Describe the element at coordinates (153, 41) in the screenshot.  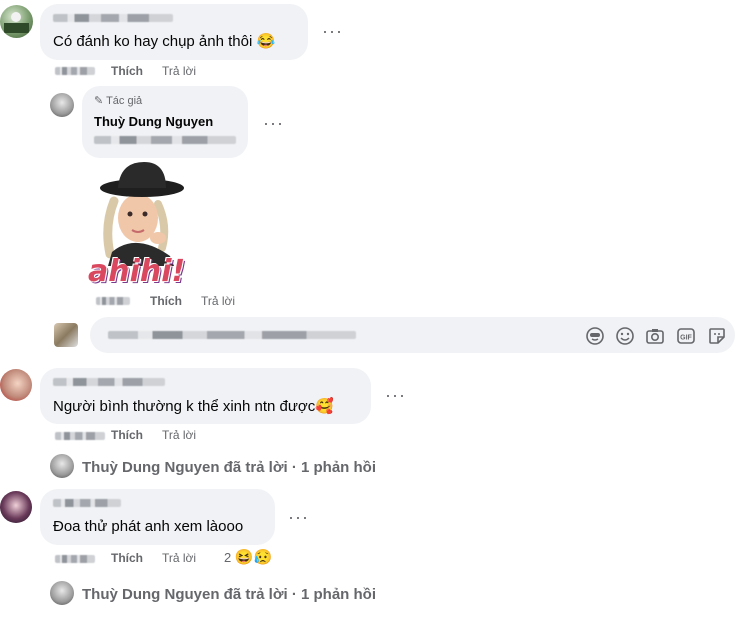
I see `comment-text-content: Có đánh ko hay chụp ảnh thôi` at that location.